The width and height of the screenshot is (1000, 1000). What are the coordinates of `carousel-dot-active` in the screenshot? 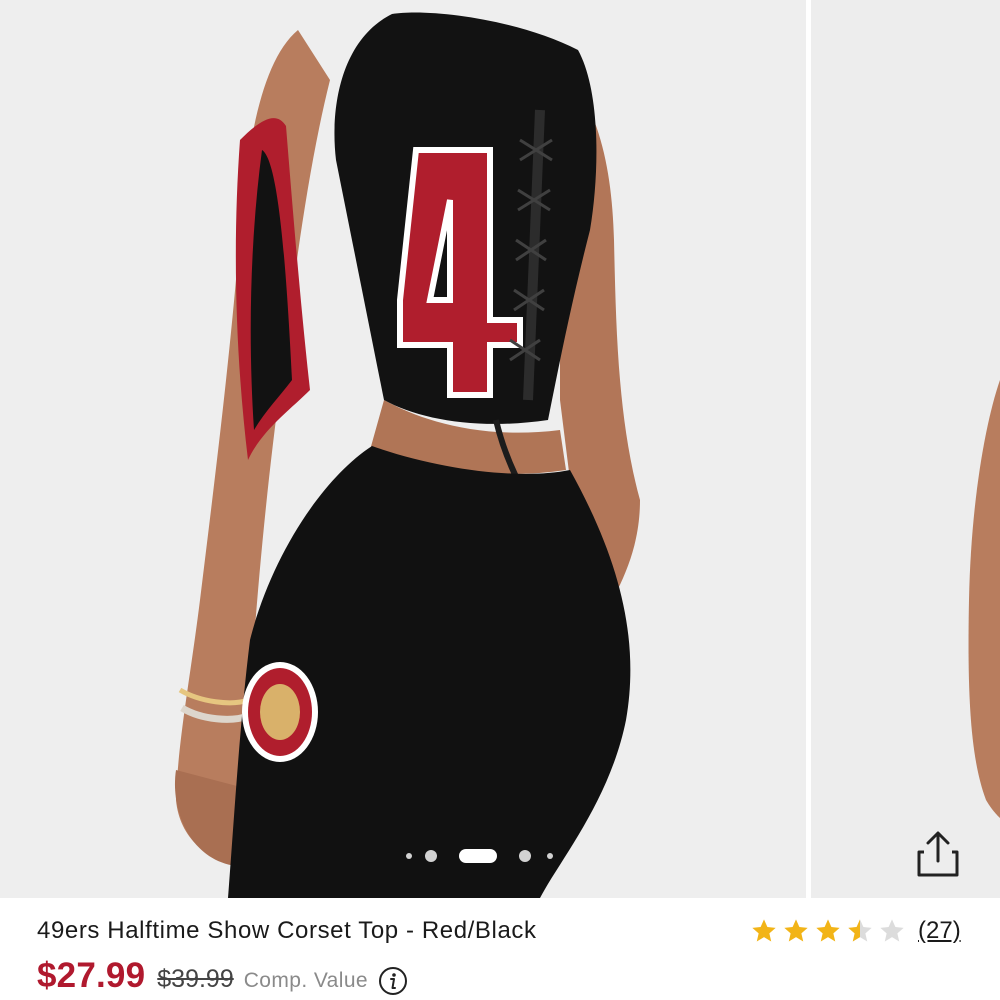 It's located at (478, 856).